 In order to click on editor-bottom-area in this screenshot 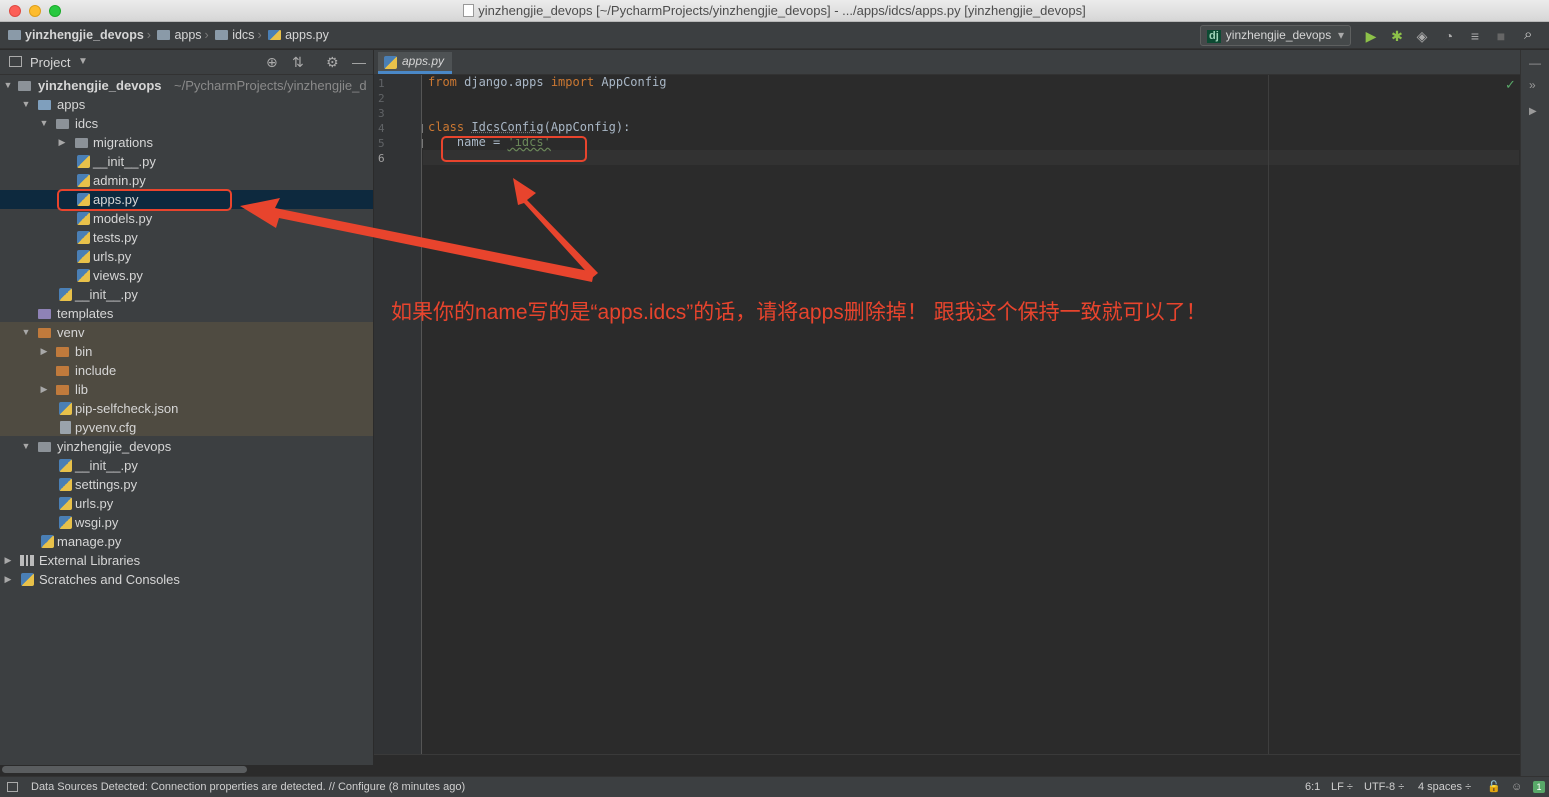, I will do `click(947, 765)`.